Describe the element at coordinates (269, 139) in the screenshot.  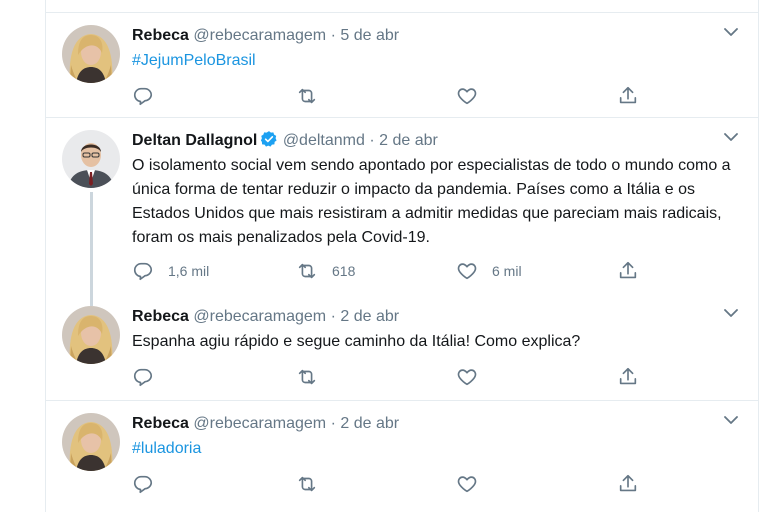
I see `verified-icon` at that location.